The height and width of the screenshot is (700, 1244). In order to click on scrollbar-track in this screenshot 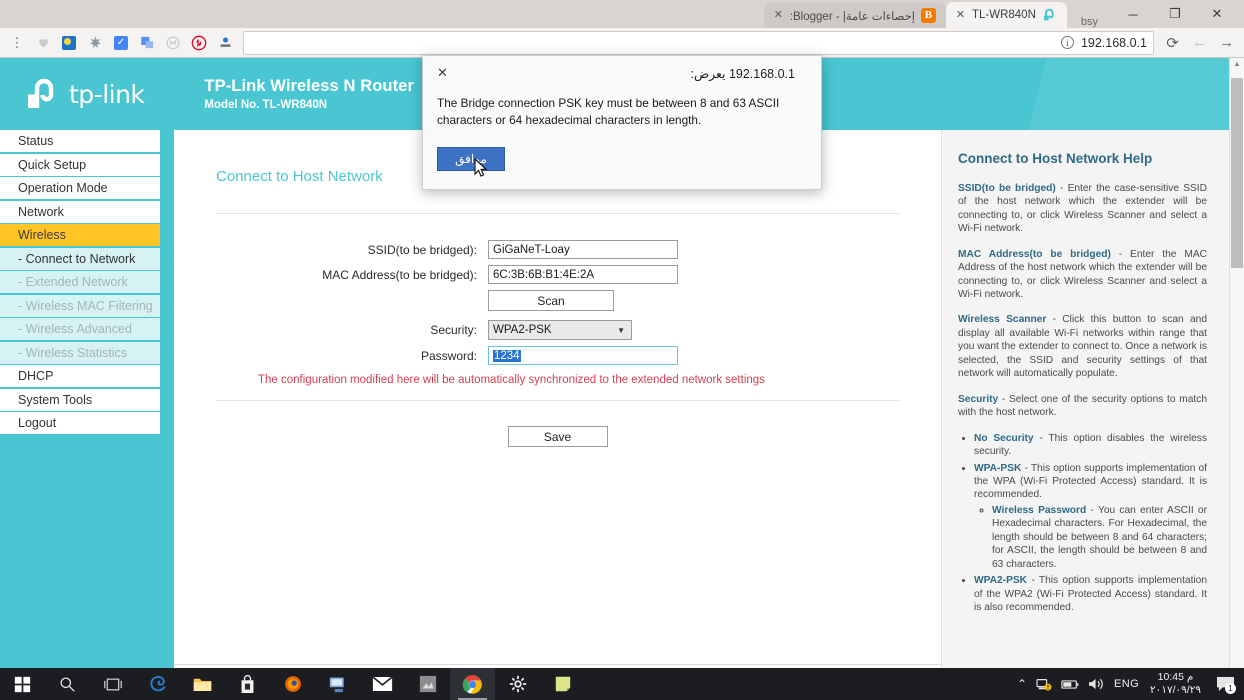, I will do `click(1237, 379)`.